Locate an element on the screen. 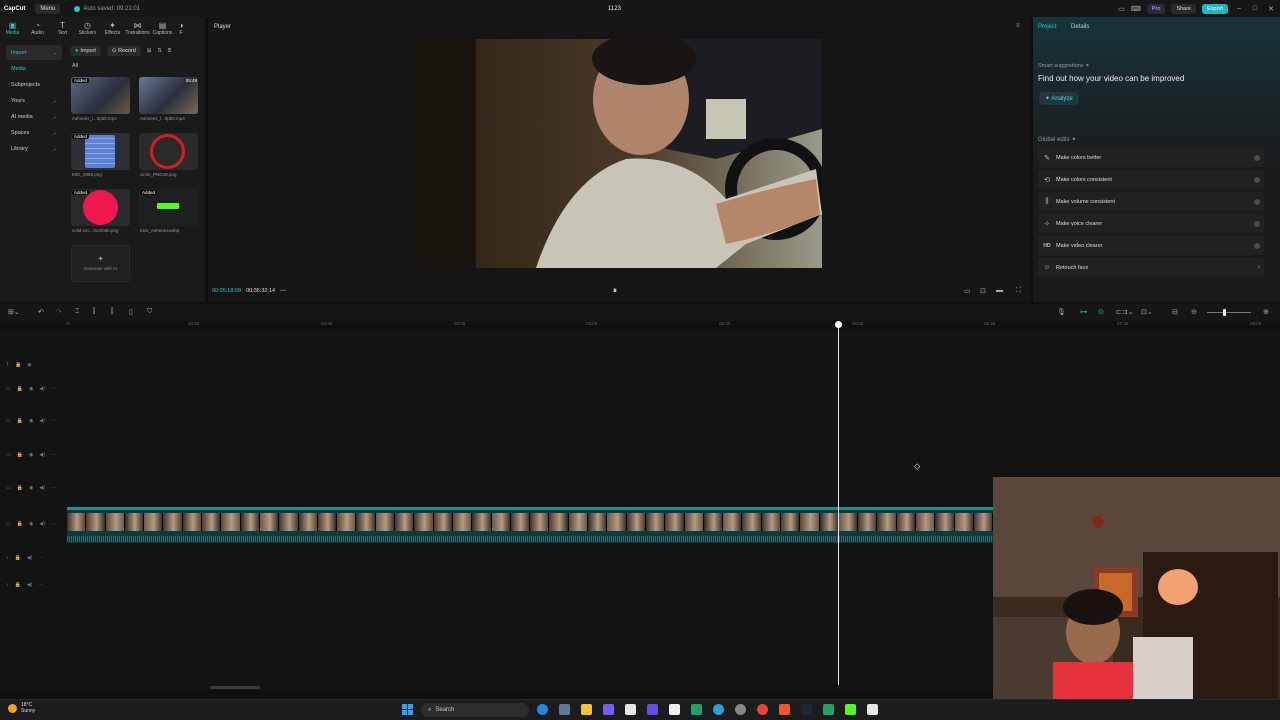  chrome-icon is located at coordinates (762, 709).